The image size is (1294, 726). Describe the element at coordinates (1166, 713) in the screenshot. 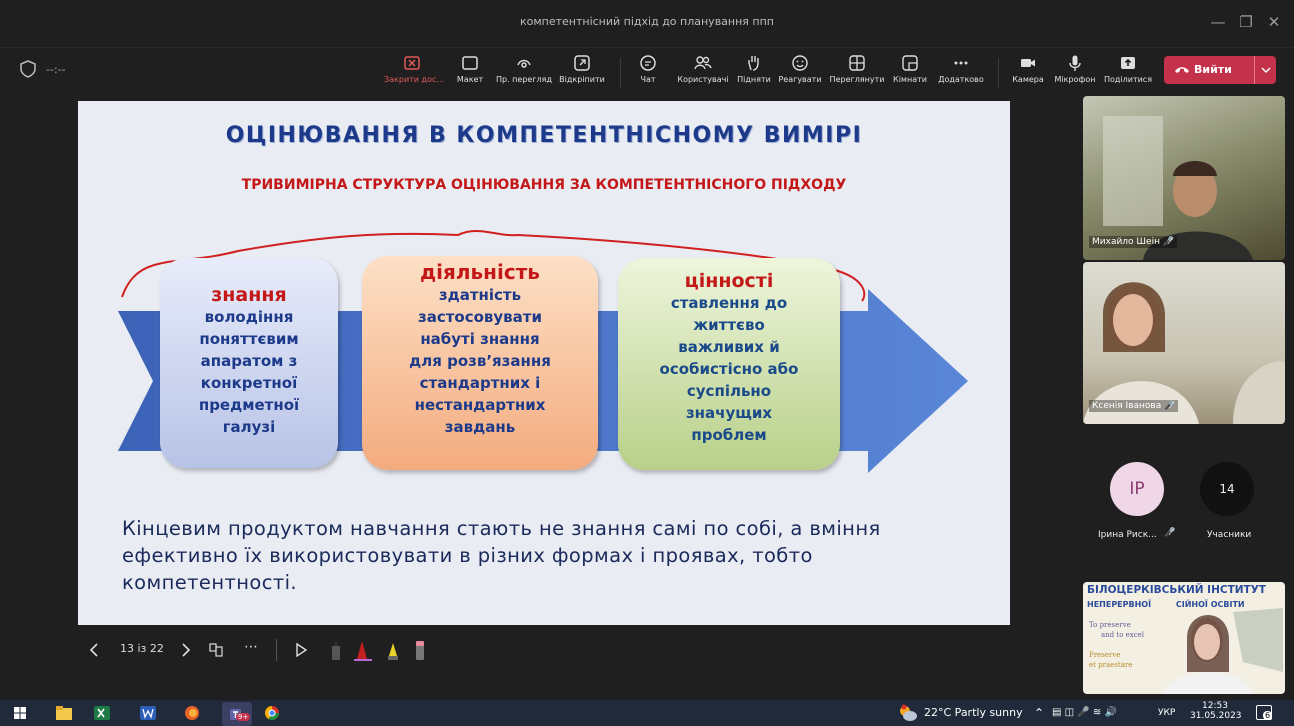

I see `input-language: УКР` at that location.